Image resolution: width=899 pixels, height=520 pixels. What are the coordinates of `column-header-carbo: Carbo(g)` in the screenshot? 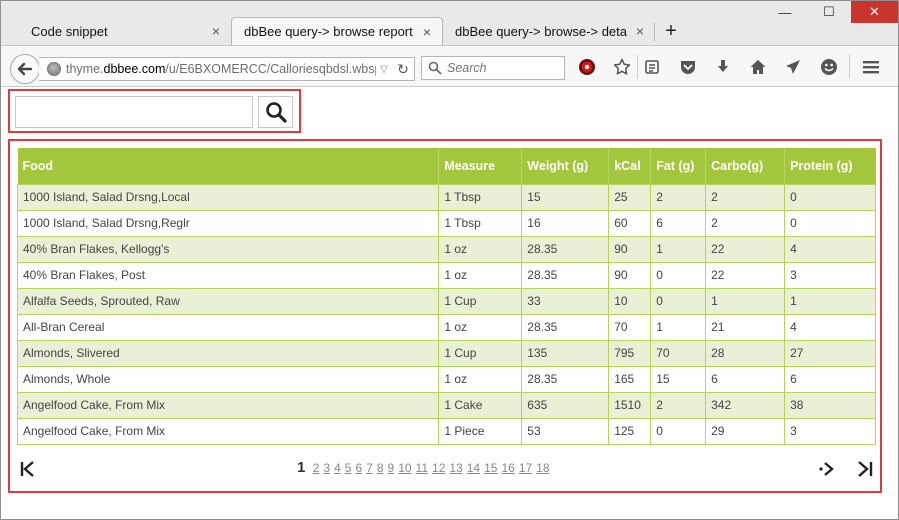 It's located at (745, 166).